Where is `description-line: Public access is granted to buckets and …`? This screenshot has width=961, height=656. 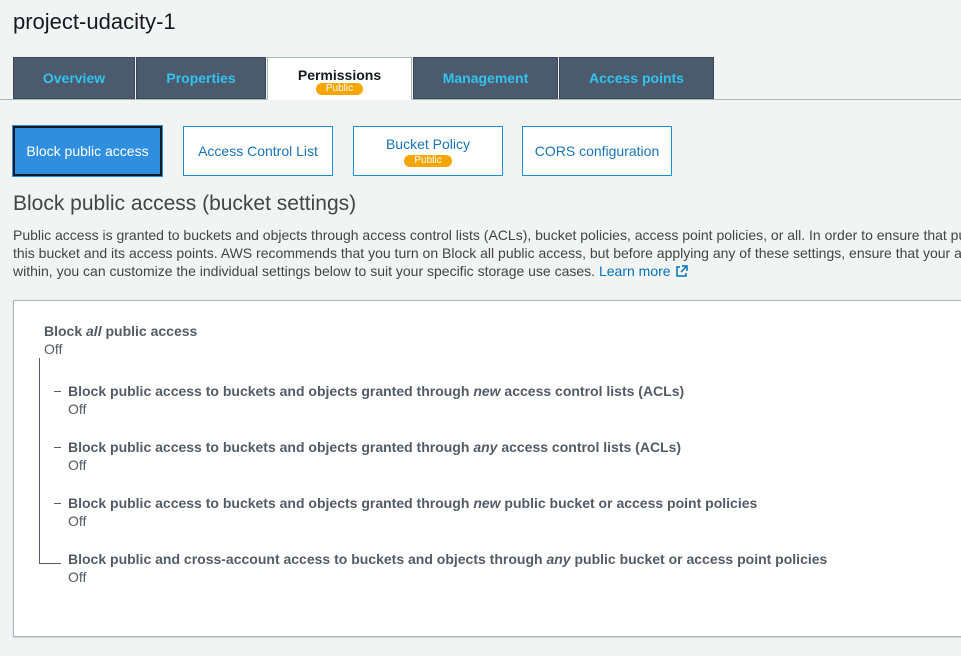
description-line: Public access is granted to buckets and … is located at coordinates (487, 235).